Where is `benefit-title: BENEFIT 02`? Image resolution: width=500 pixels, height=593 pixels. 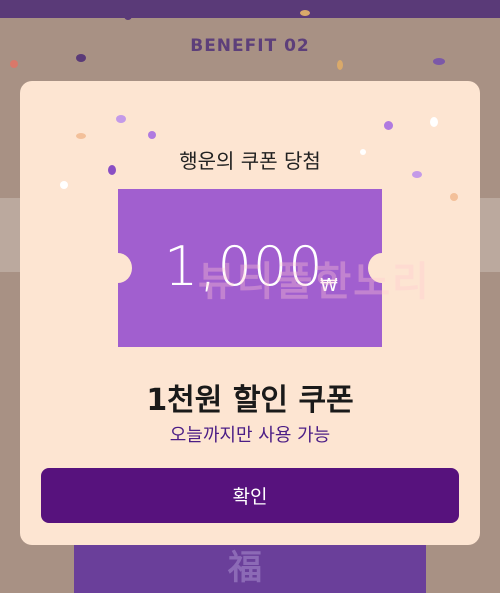
benefit-title: BENEFIT 02 is located at coordinates (250, 46).